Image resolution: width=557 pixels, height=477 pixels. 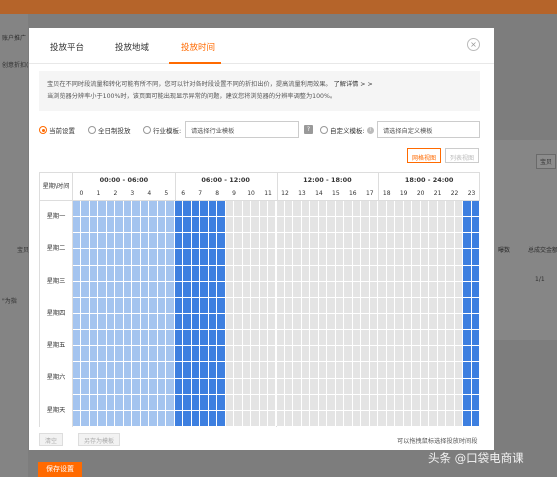 What do you see at coordinates (92, 130) in the screenshot?
I see `radio-icon` at bounding box center [92, 130].